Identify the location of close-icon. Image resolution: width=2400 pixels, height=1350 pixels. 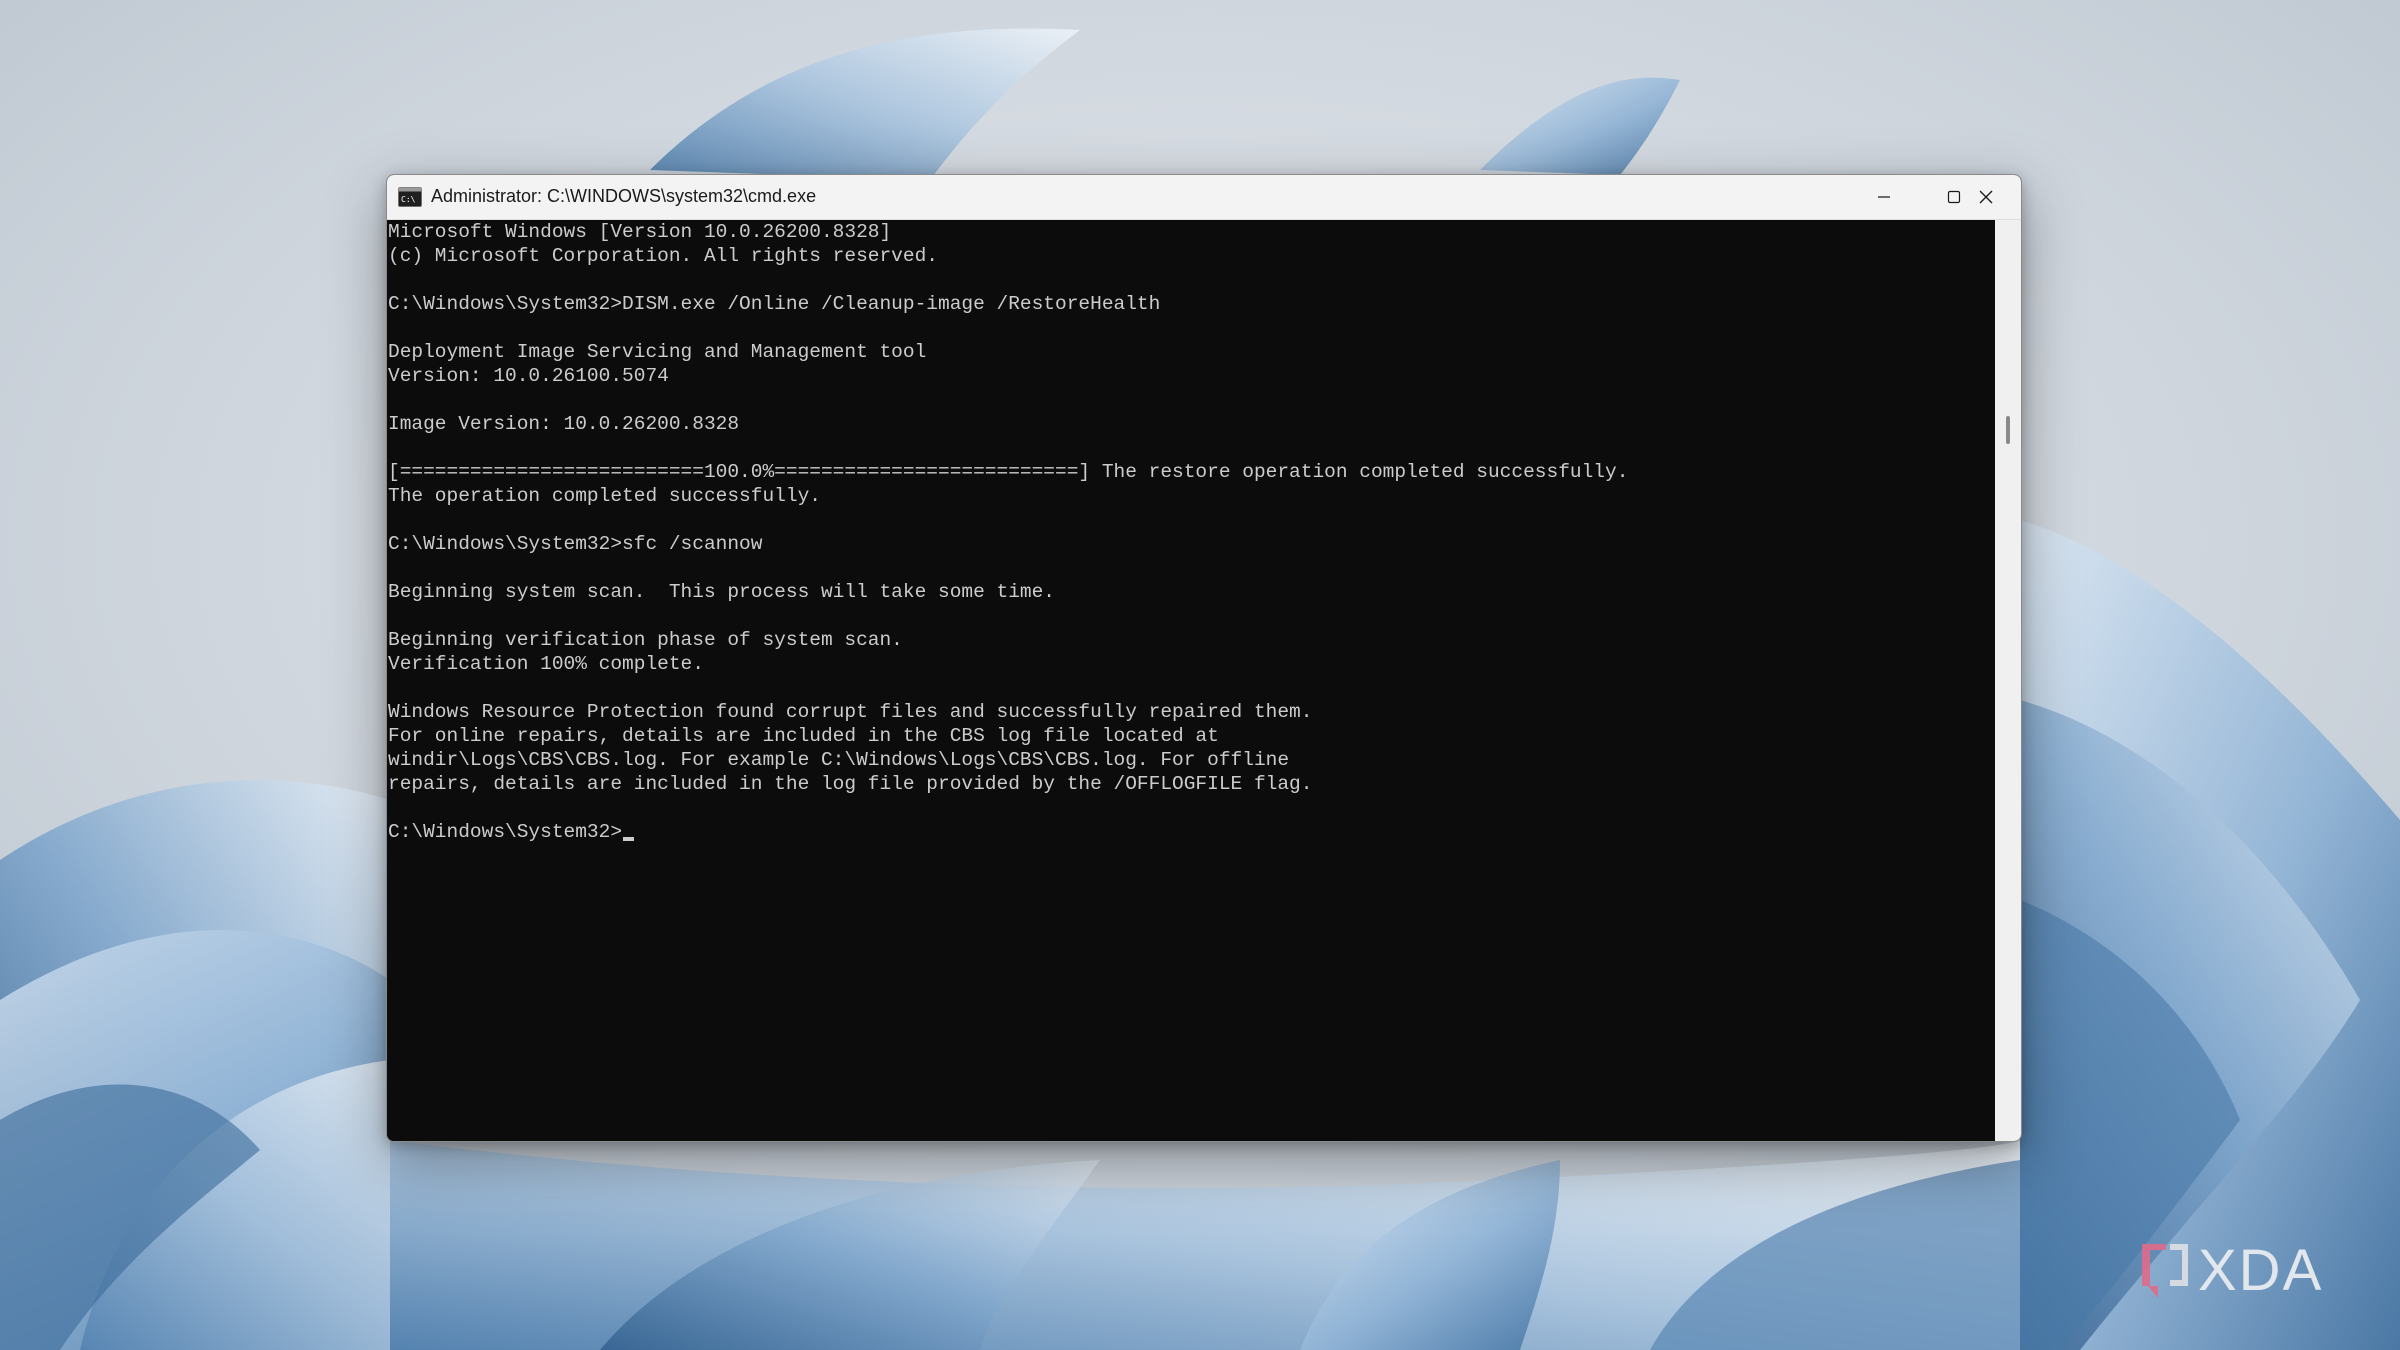
(1986, 197).